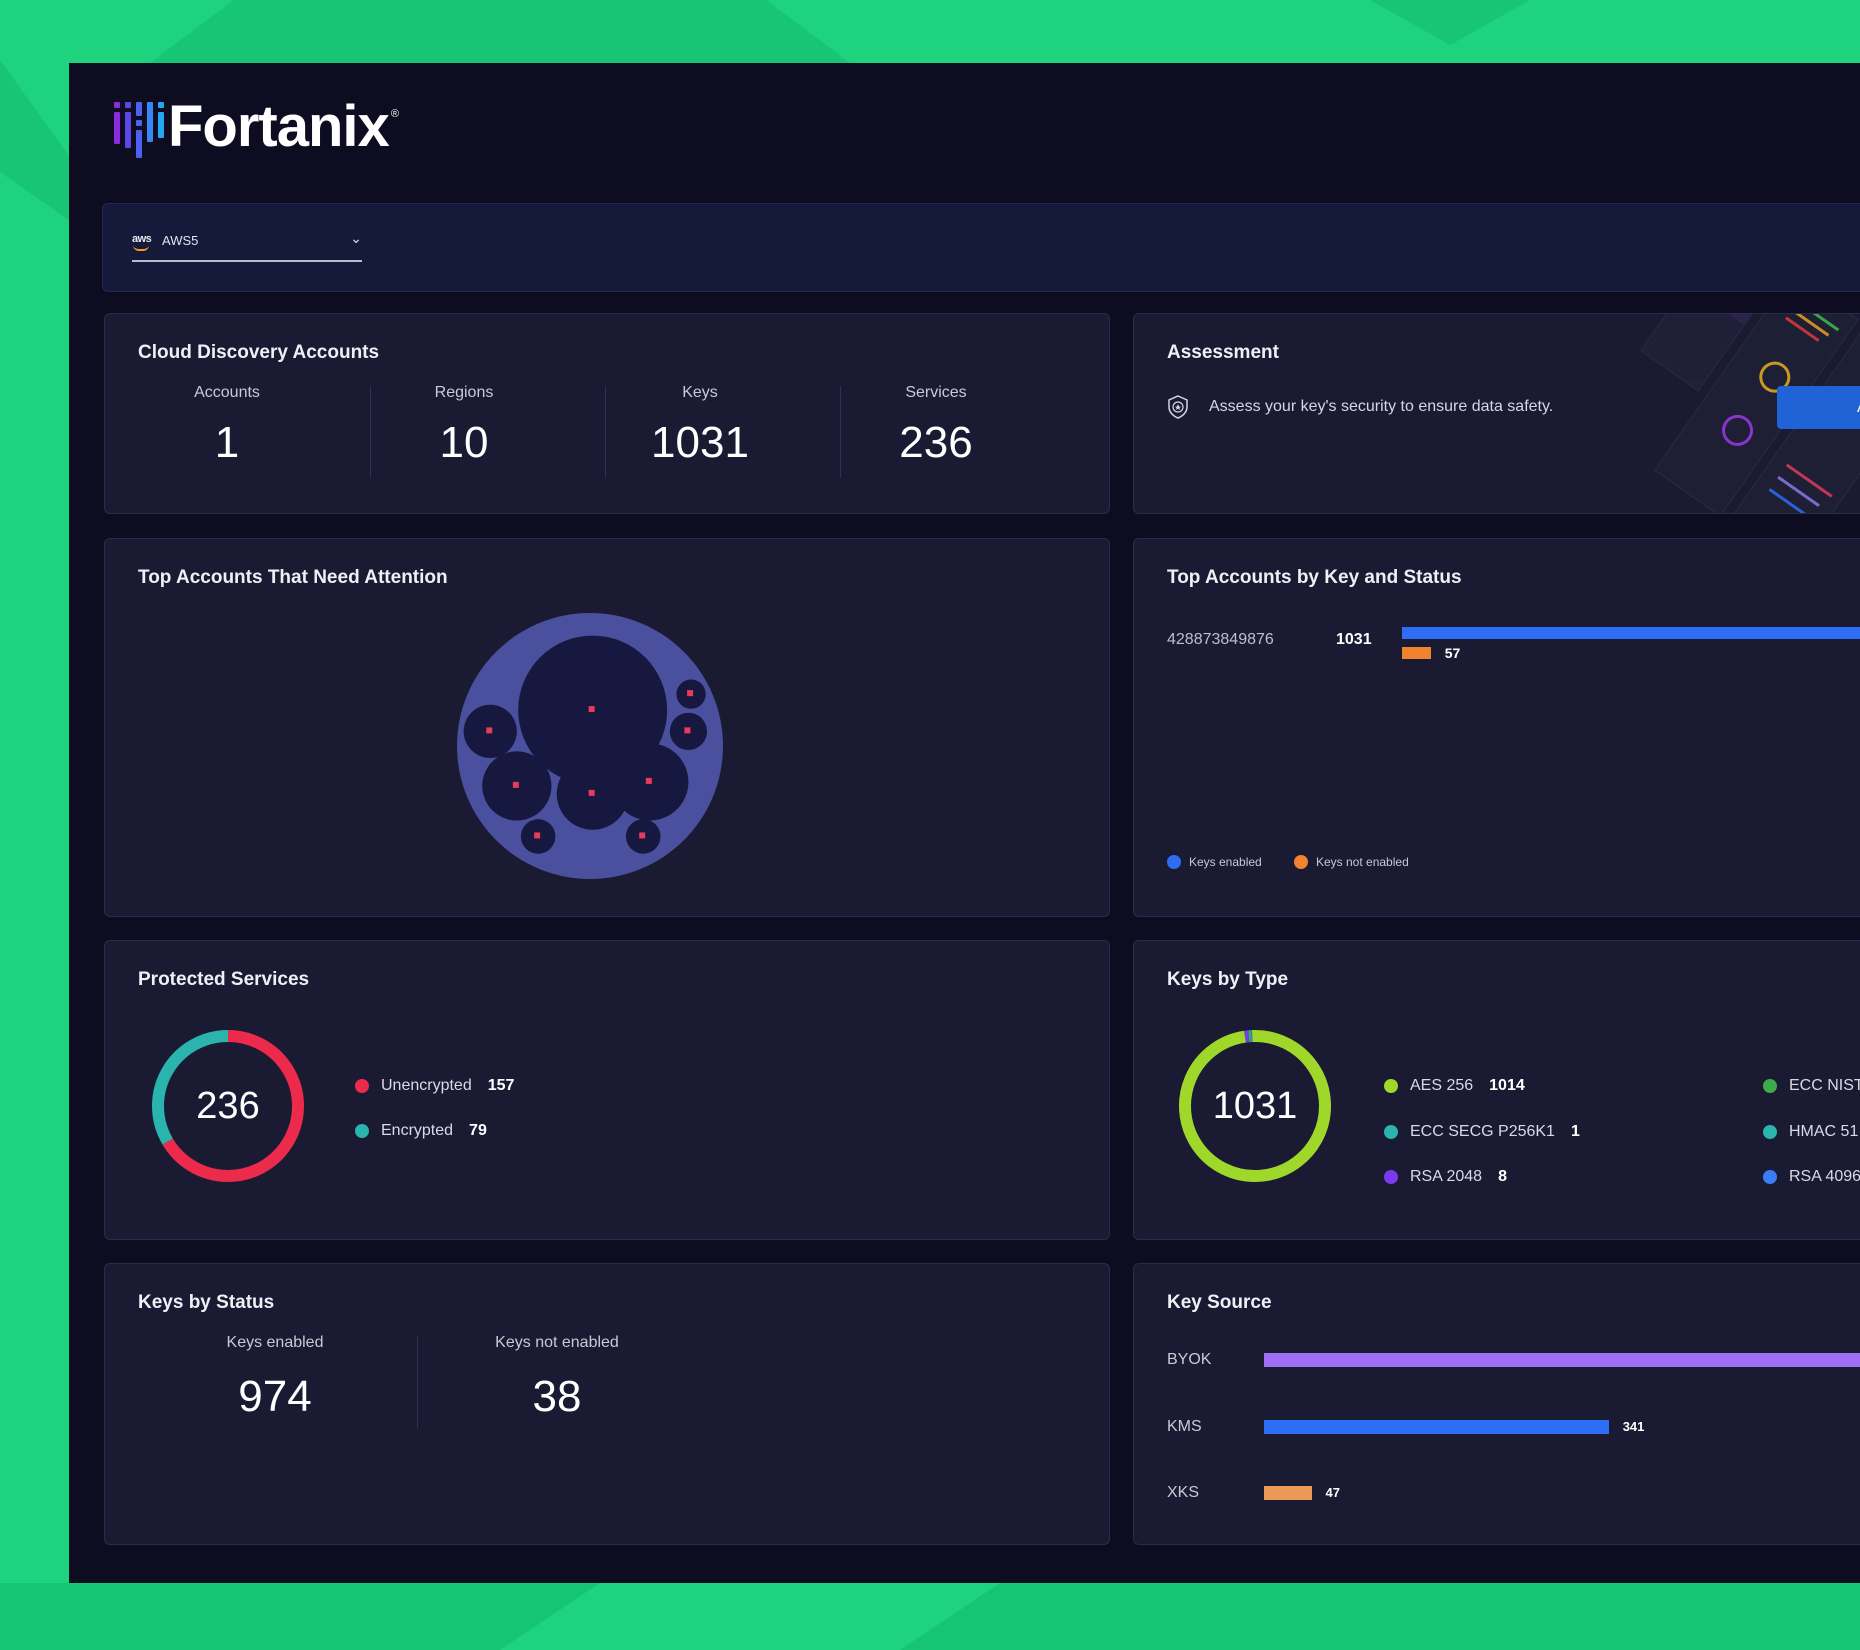 Image resolution: width=1860 pixels, height=1650 pixels. I want to click on donut-total: 236, so click(228, 1105).